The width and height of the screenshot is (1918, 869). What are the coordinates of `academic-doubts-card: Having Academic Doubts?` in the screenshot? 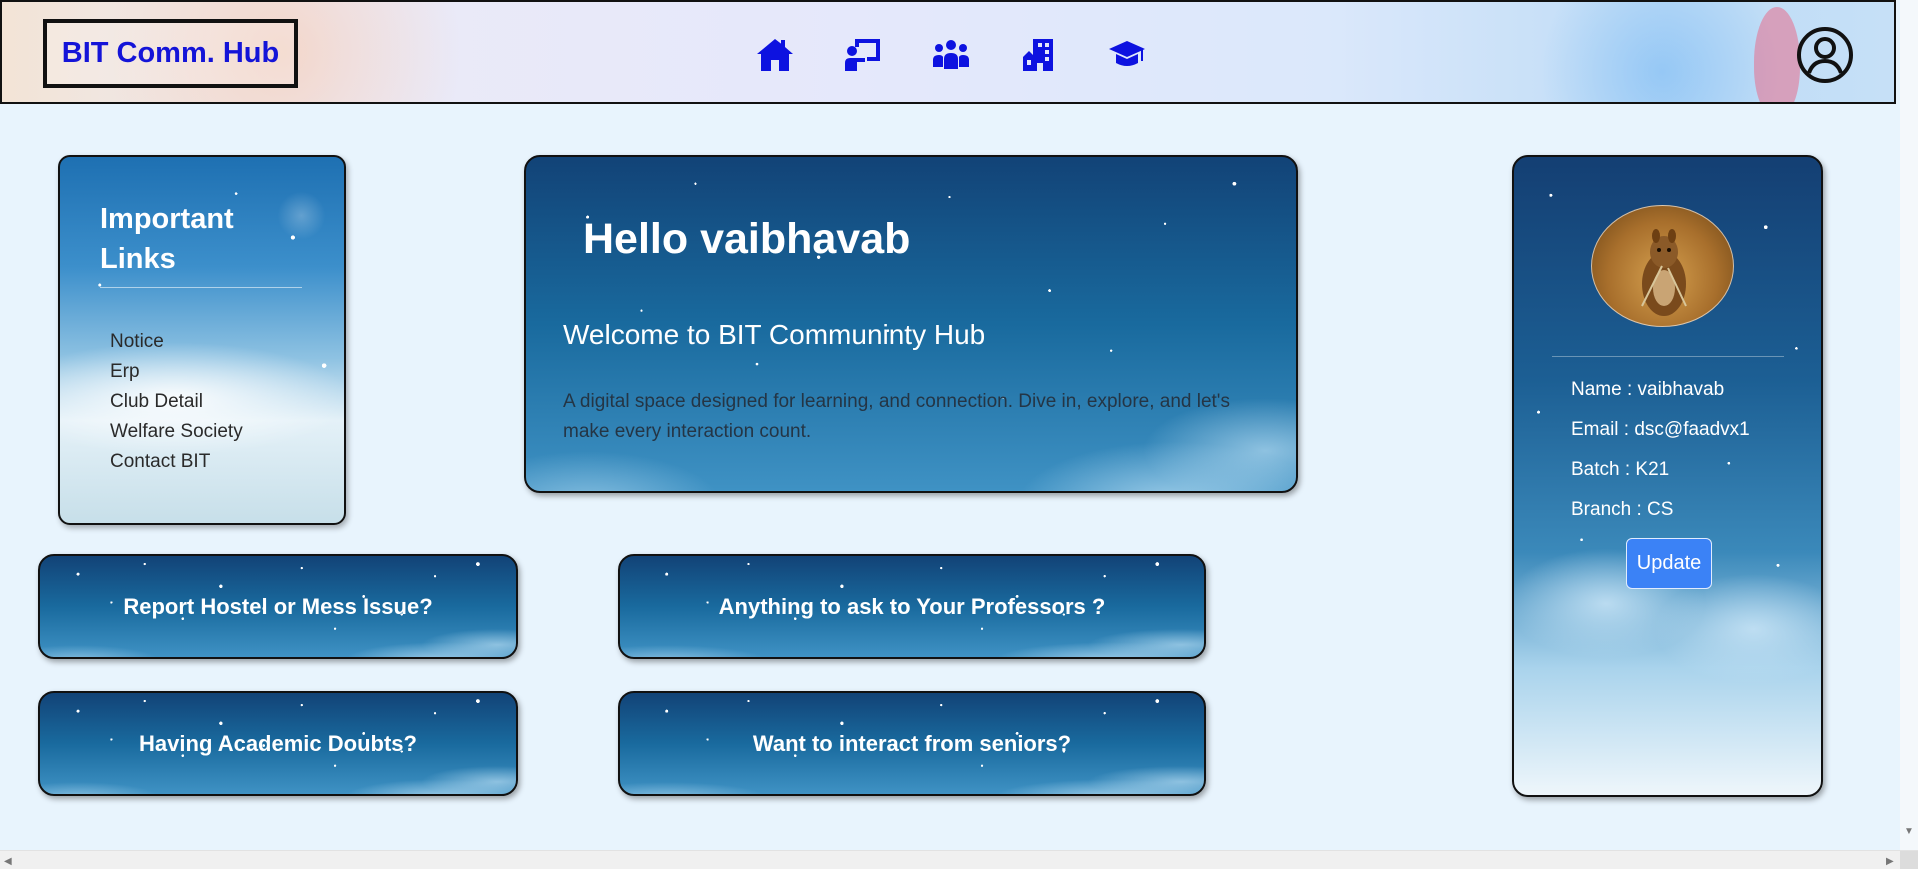 It's located at (278, 743).